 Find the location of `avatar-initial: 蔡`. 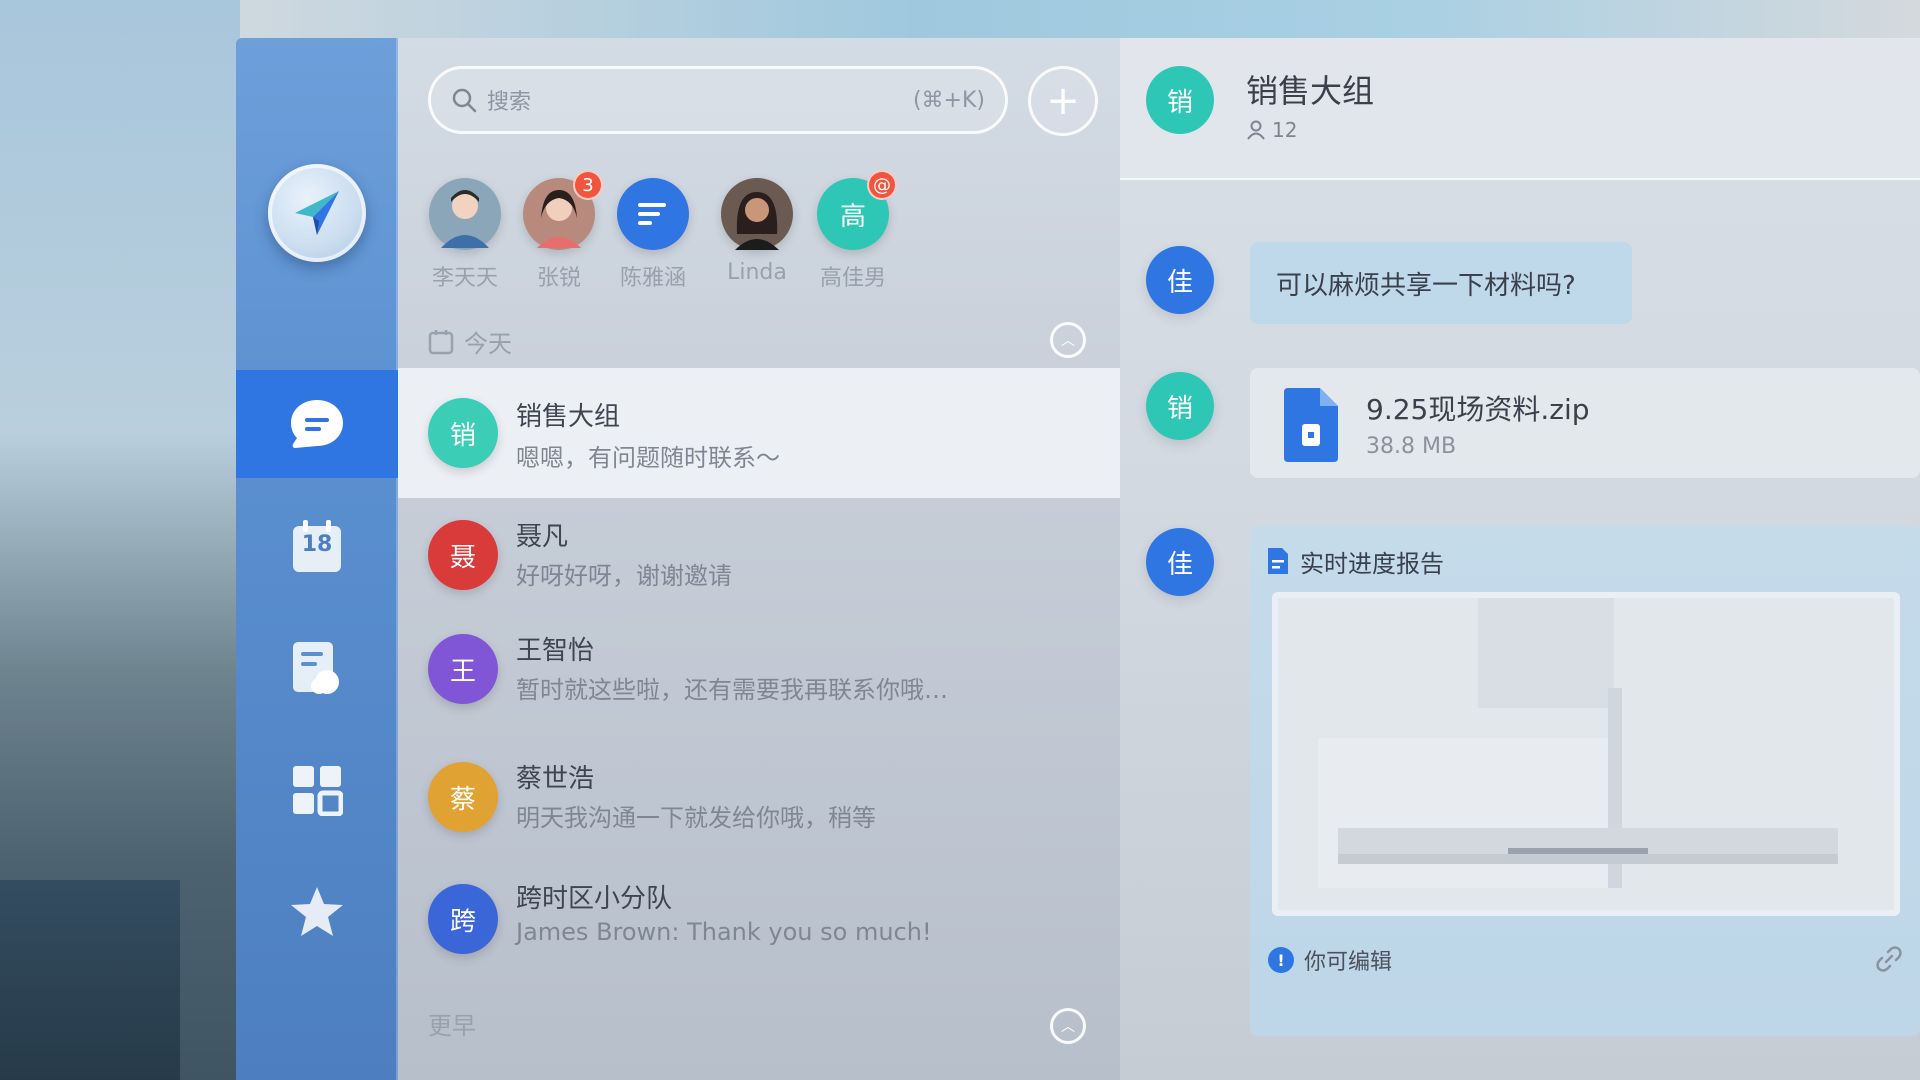

avatar-initial: 蔡 is located at coordinates (462, 799).